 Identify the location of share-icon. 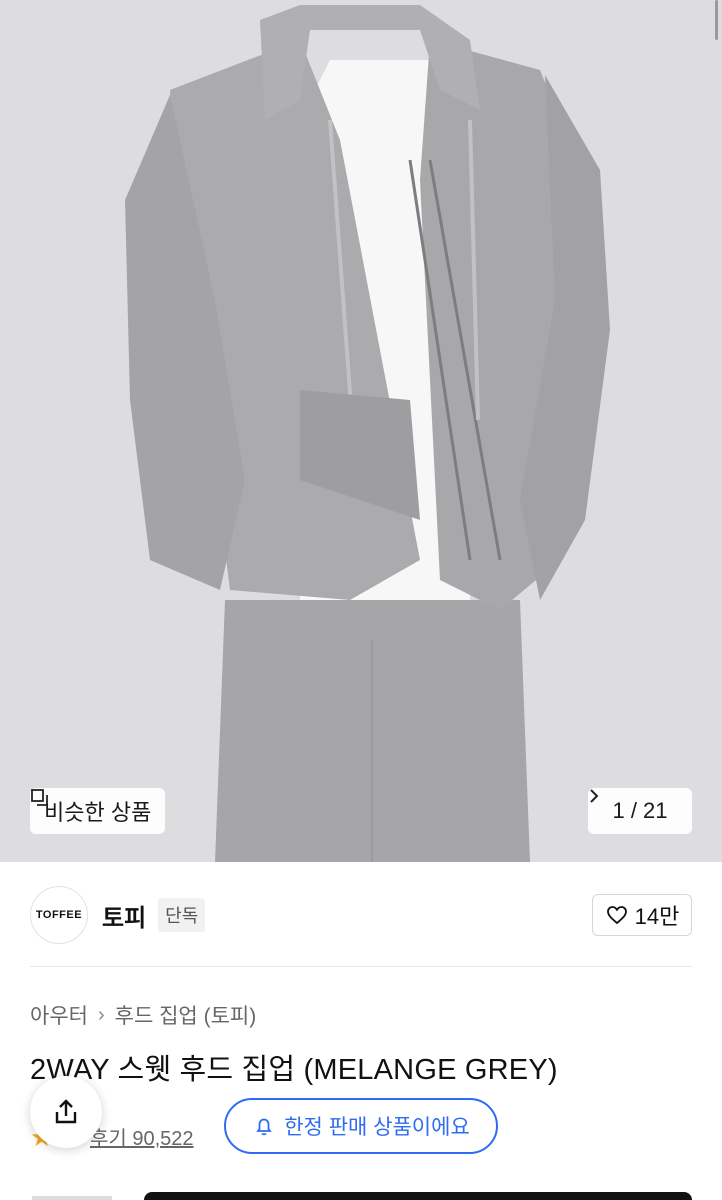
(66, 1111).